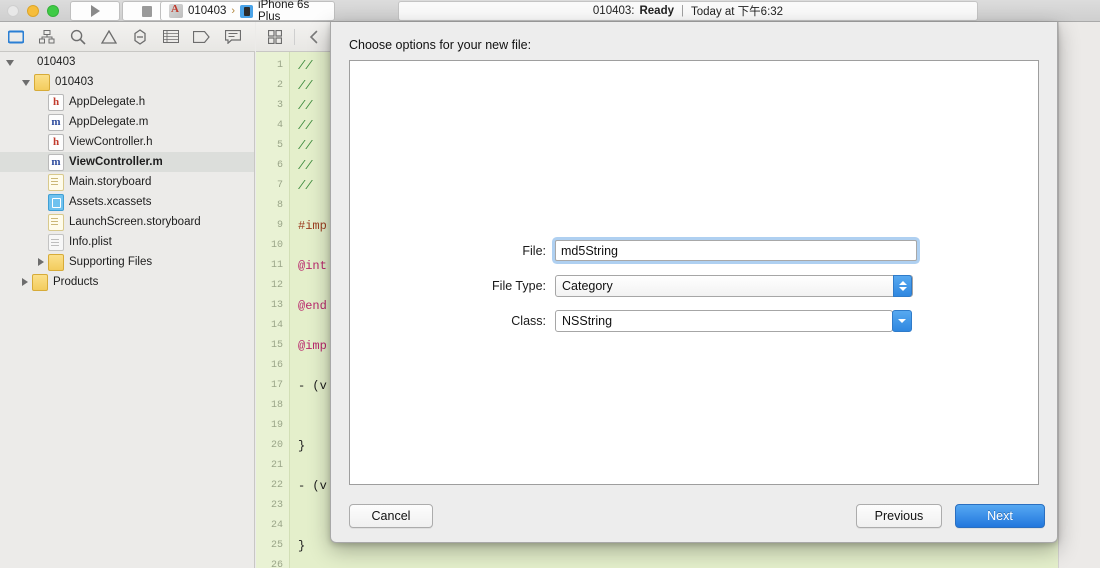  I want to click on tree-row-label: AppDelegate.m, so click(109, 122).